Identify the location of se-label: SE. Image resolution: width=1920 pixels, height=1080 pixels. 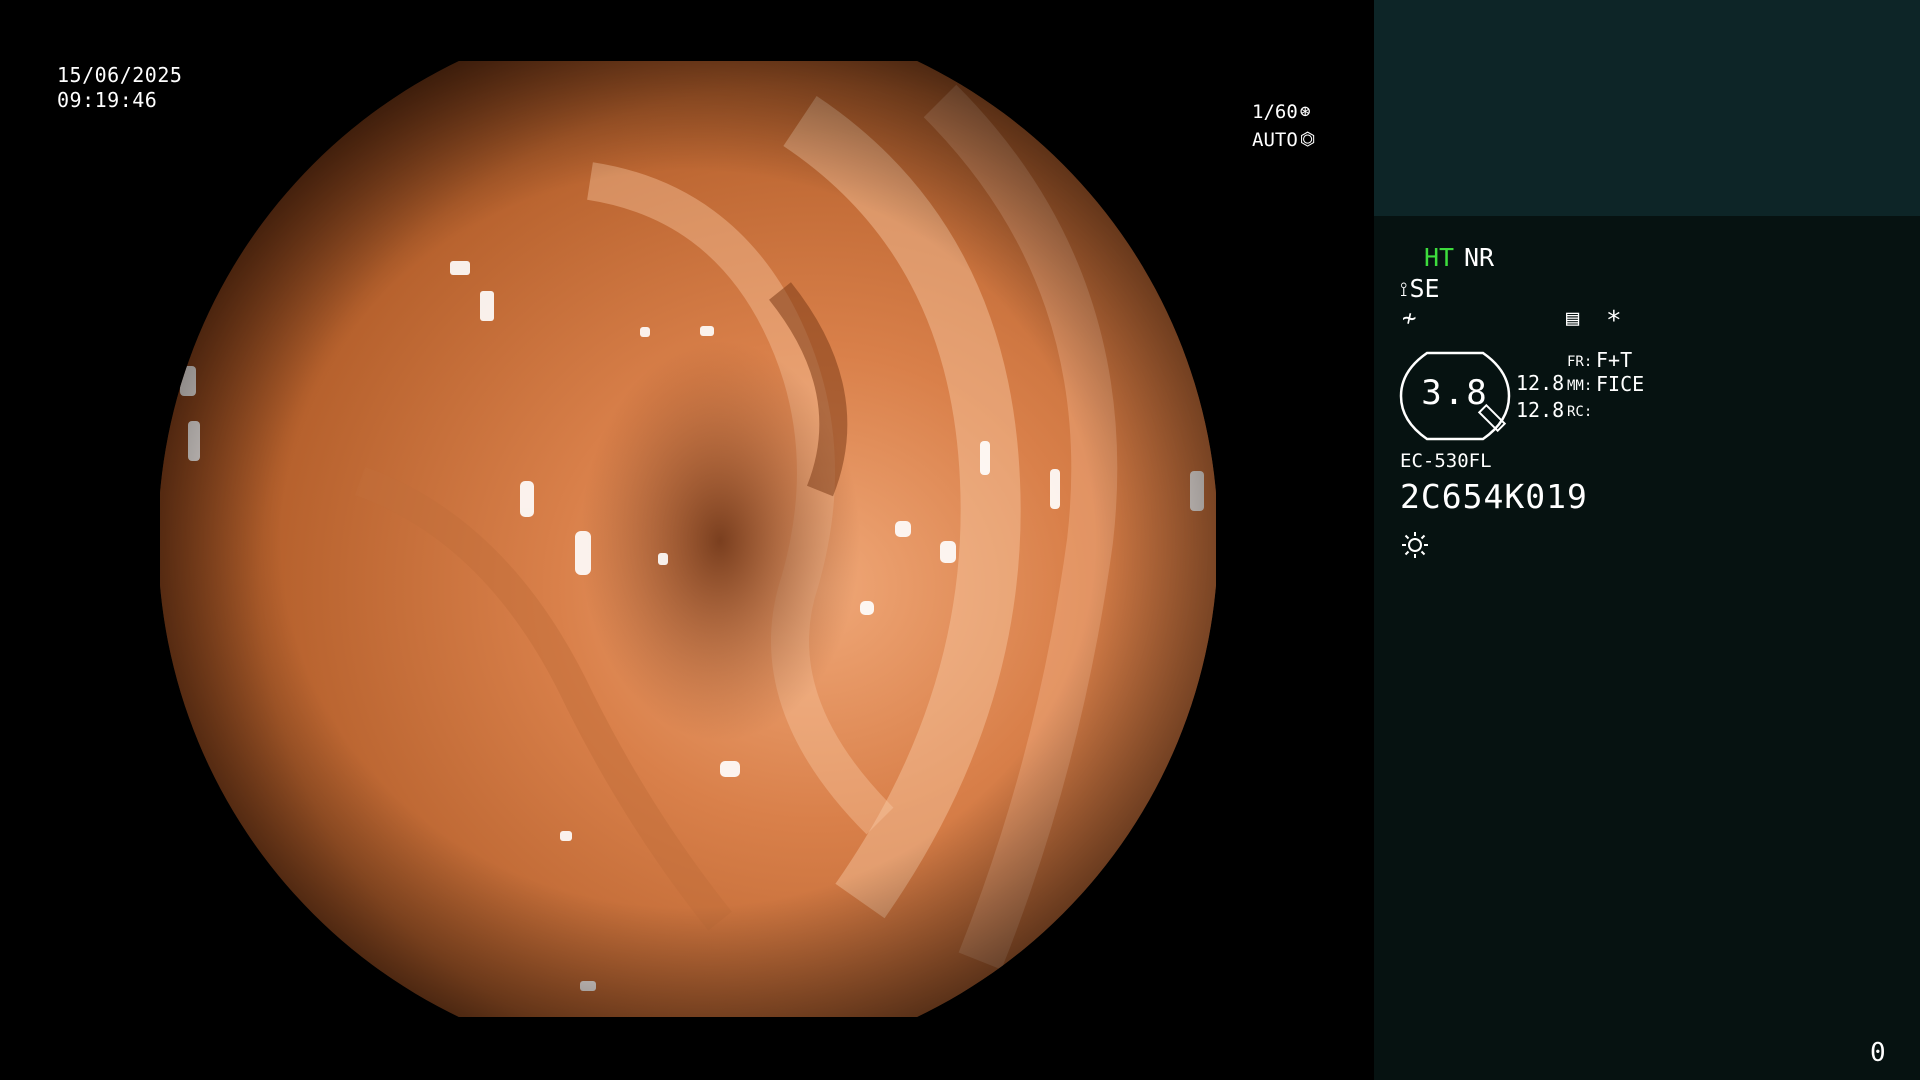
(1424, 288).